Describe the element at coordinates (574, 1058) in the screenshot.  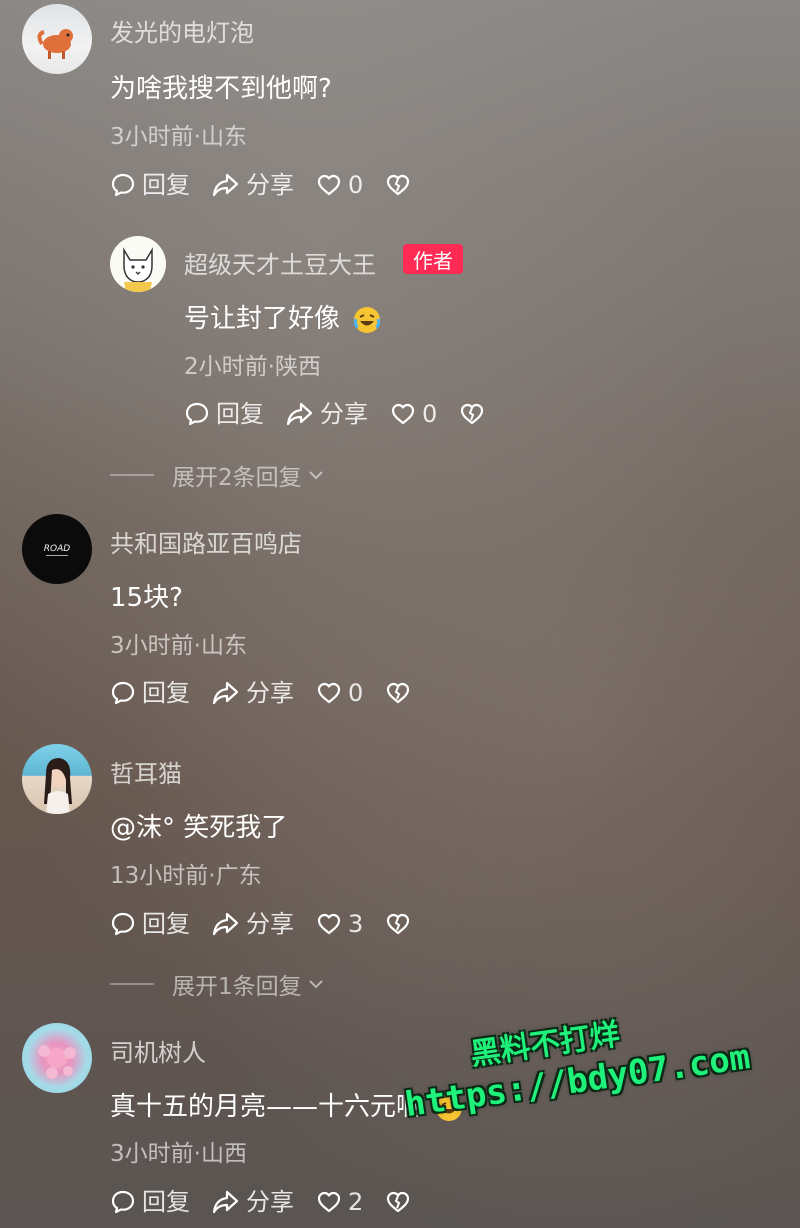
I see `watermark: 黑料不打烊 https://bdy07.com` at that location.